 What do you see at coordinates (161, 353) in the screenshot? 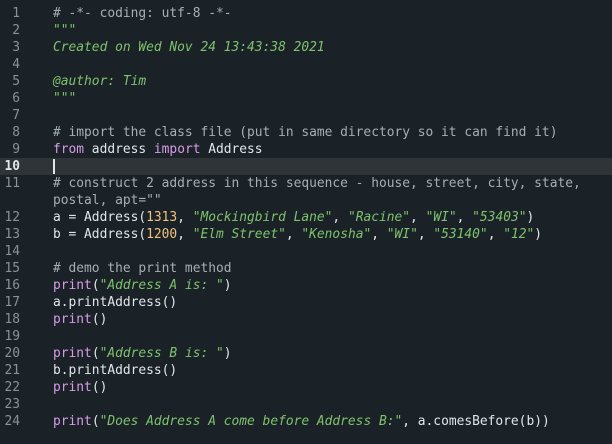
I see `code-token: "Address B is: "` at bounding box center [161, 353].